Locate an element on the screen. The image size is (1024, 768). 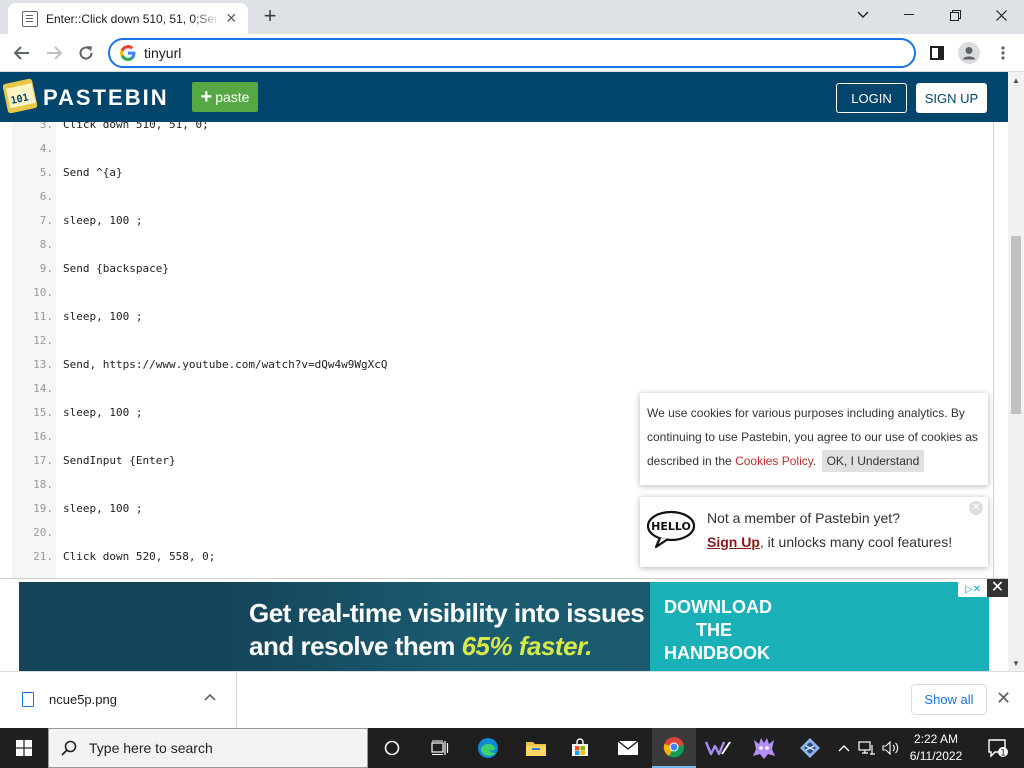
diamond-app-icon is located at coordinates (810, 748).